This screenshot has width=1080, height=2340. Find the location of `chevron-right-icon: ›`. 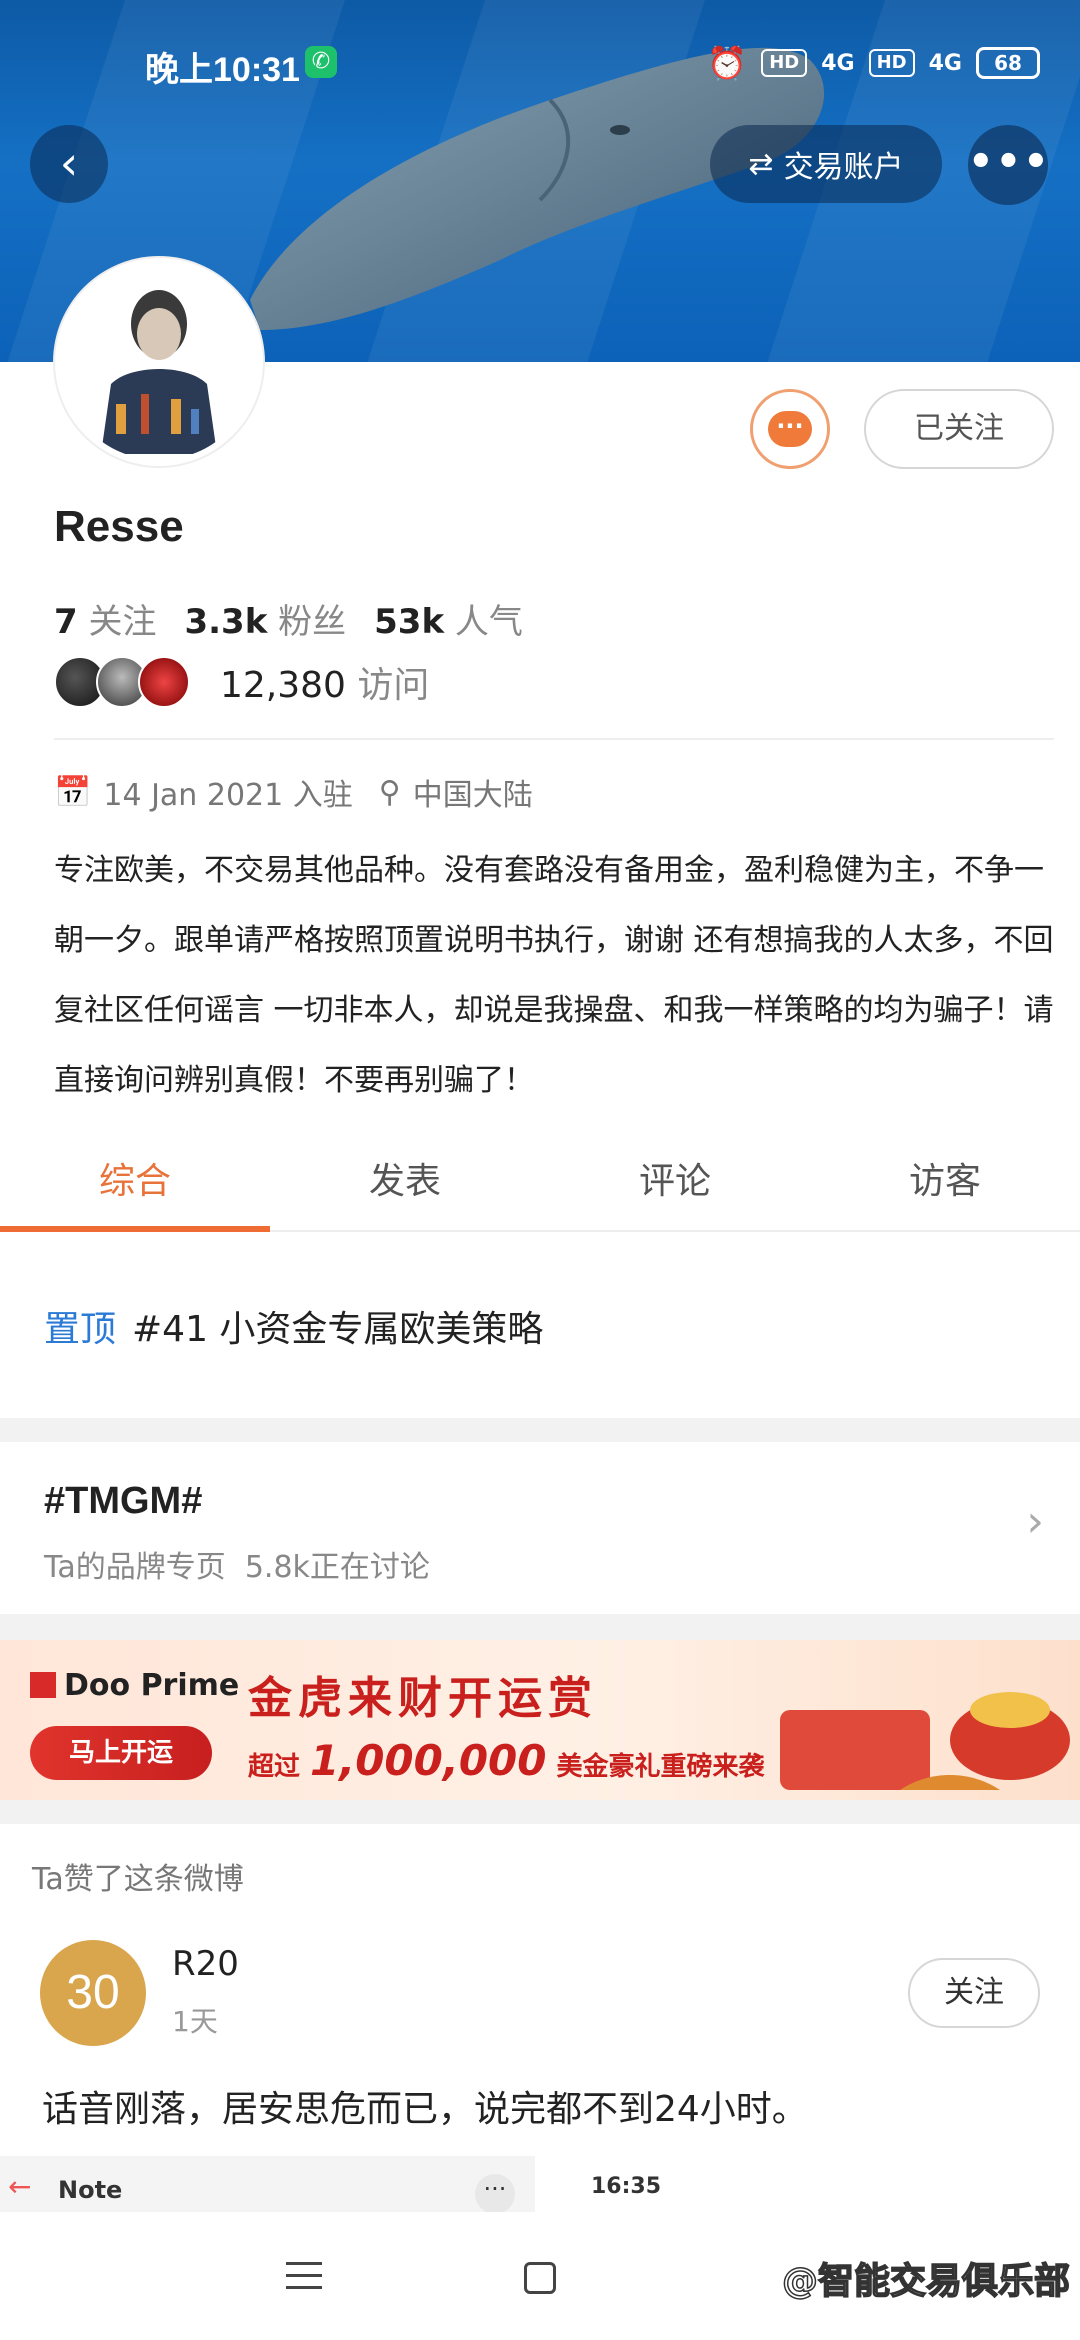

chevron-right-icon: › is located at coordinates (1035, 1521).